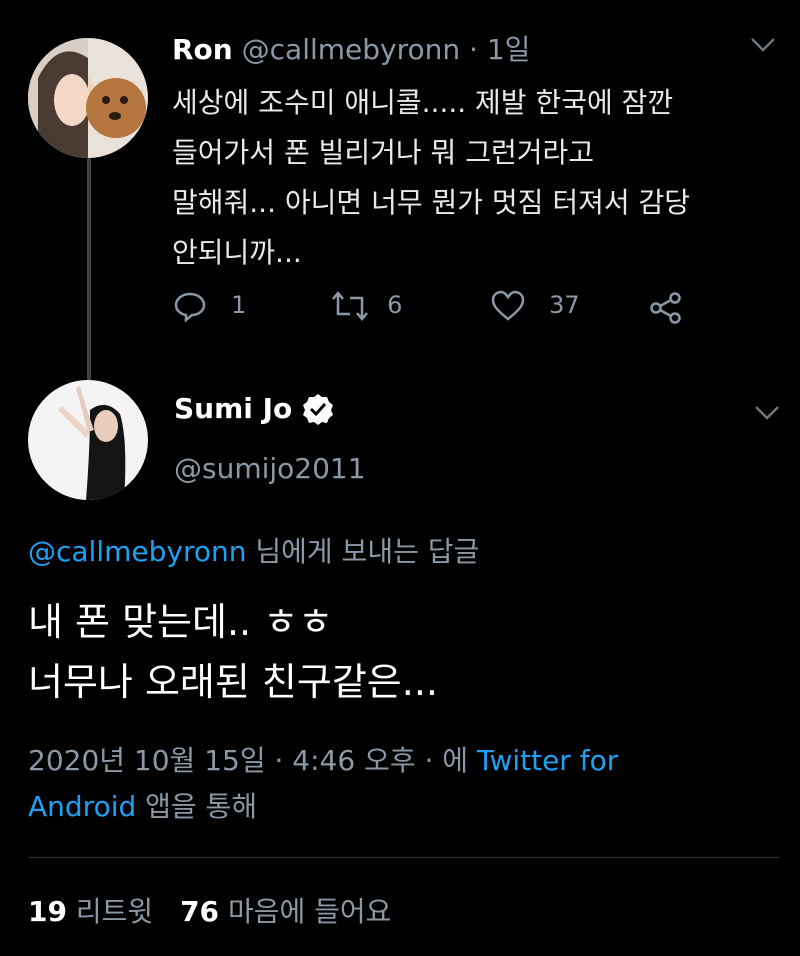  I want to click on replying-to-label: 님에게 보내는 답글, so click(367, 551).